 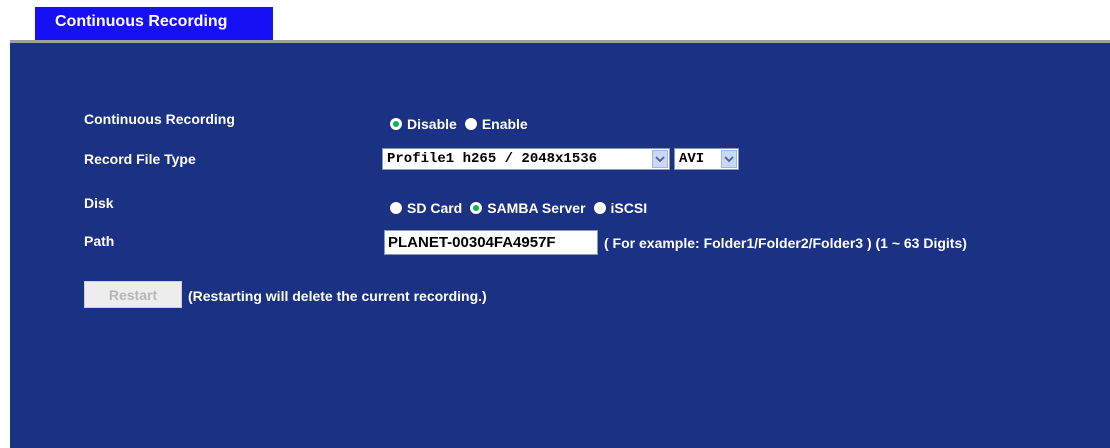 What do you see at coordinates (476, 208) in the screenshot?
I see `samba-server-radio` at bounding box center [476, 208].